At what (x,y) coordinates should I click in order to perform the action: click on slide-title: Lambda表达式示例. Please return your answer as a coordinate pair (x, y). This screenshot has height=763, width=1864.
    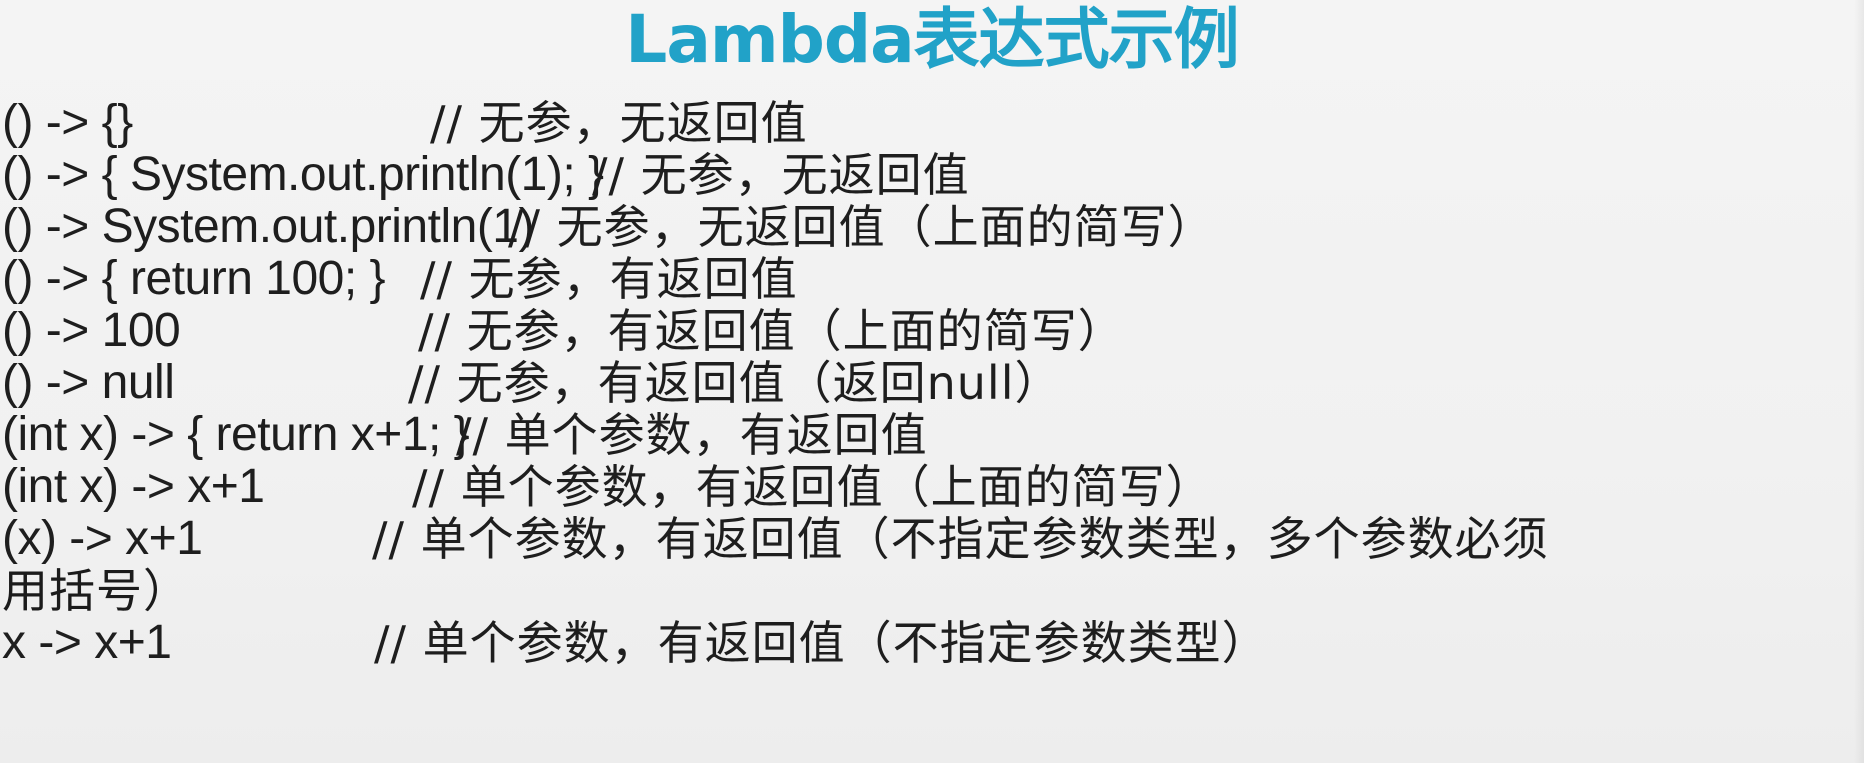
    Looking at the image, I should click on (932, 39).